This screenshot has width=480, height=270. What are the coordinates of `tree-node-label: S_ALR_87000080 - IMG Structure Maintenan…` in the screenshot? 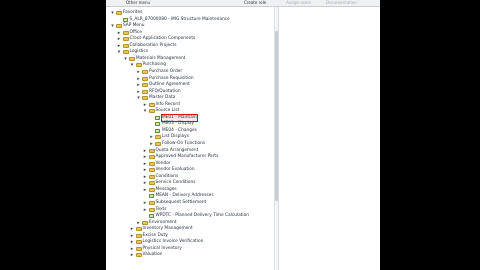 It's located at (179, 19).